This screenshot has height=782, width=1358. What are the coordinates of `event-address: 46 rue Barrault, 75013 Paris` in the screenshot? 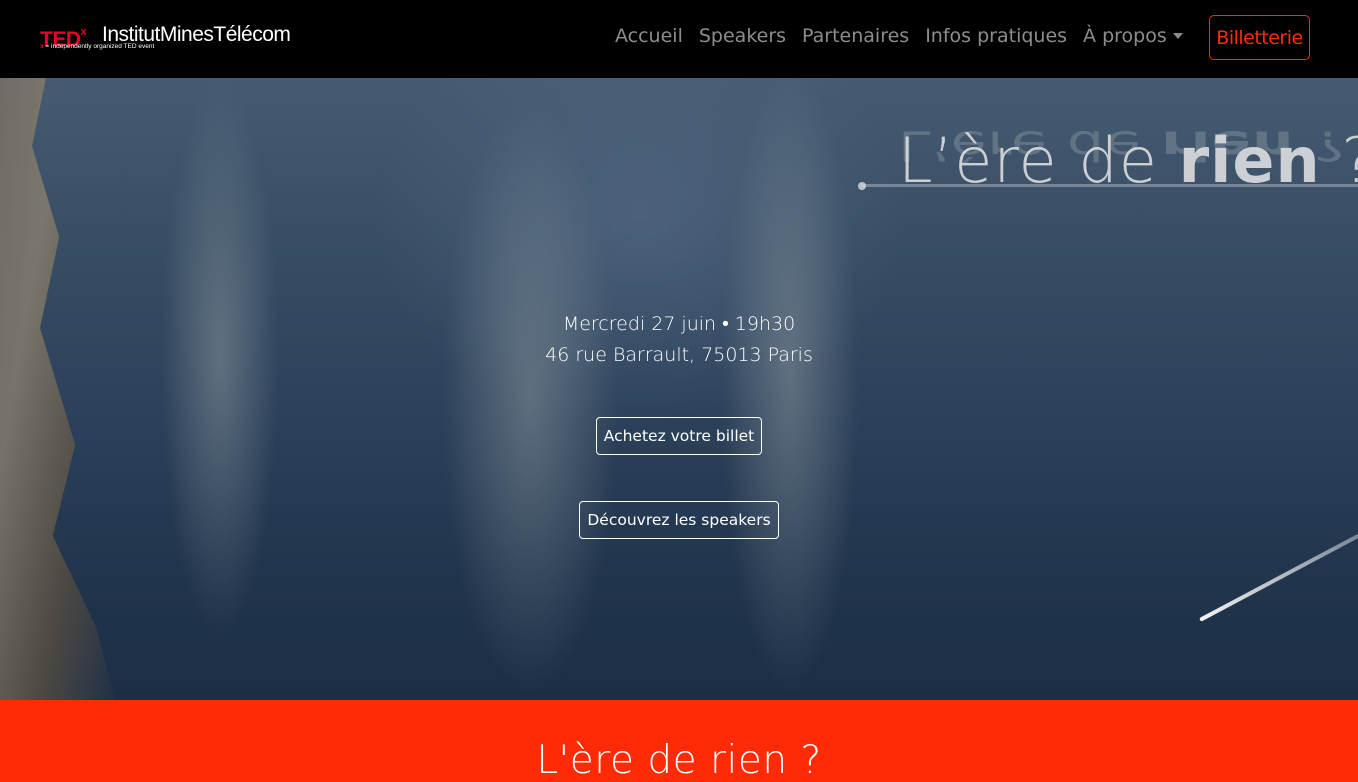 It's located at (679, 355).